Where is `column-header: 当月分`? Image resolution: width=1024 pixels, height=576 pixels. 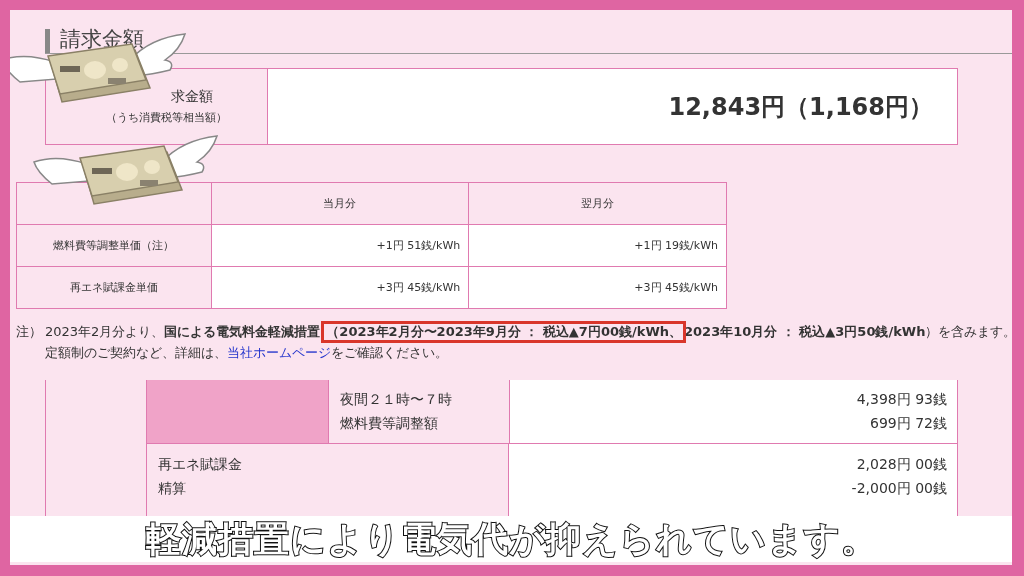 column-header: 当月分 is located at coordinates (340, 203).